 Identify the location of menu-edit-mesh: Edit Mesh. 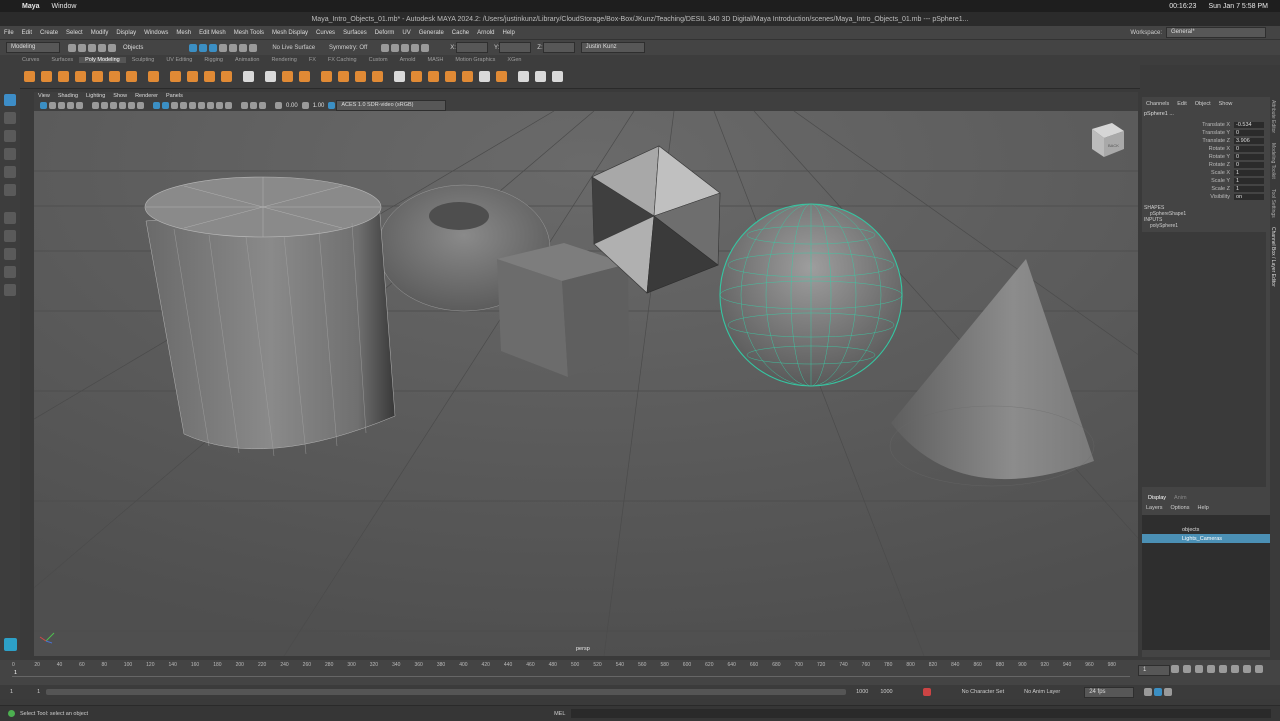
(212, 33).